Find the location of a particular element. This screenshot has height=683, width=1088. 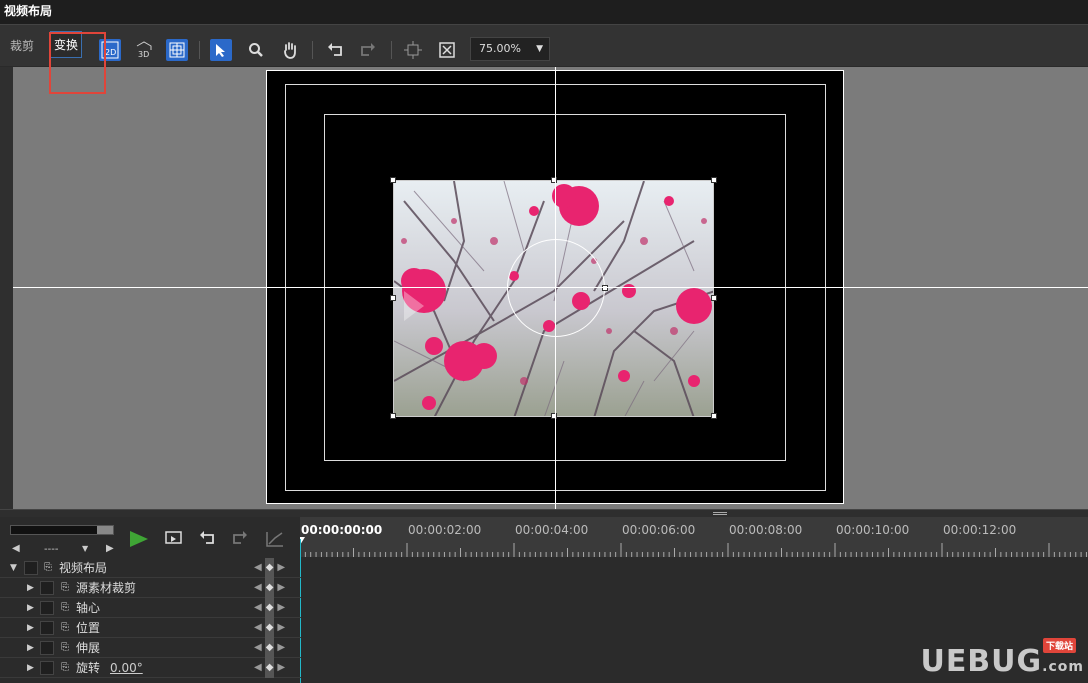

nav-select-value: ---- is located at coordinates (51, 549).